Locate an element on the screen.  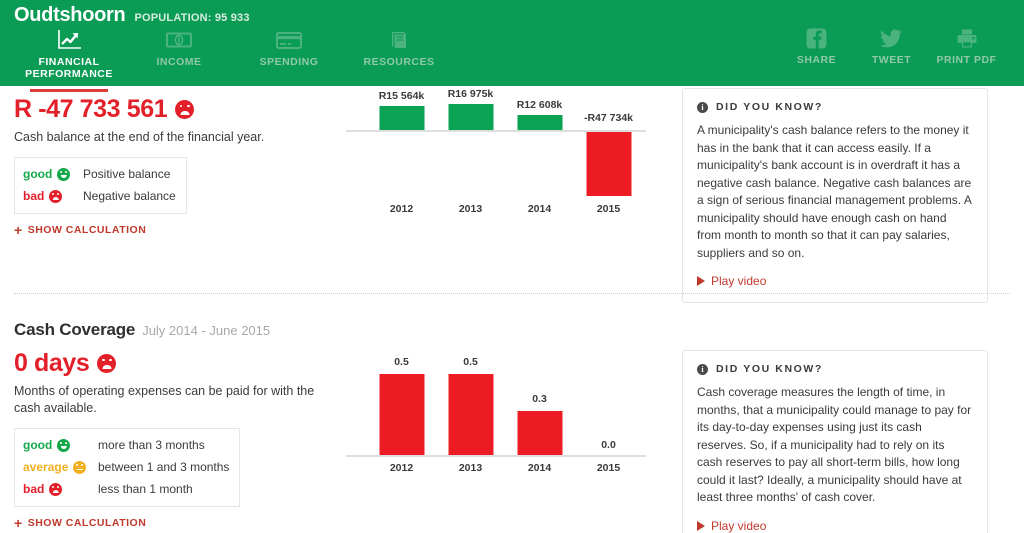
share-button: SHARE is located at coordinates (816, 46).